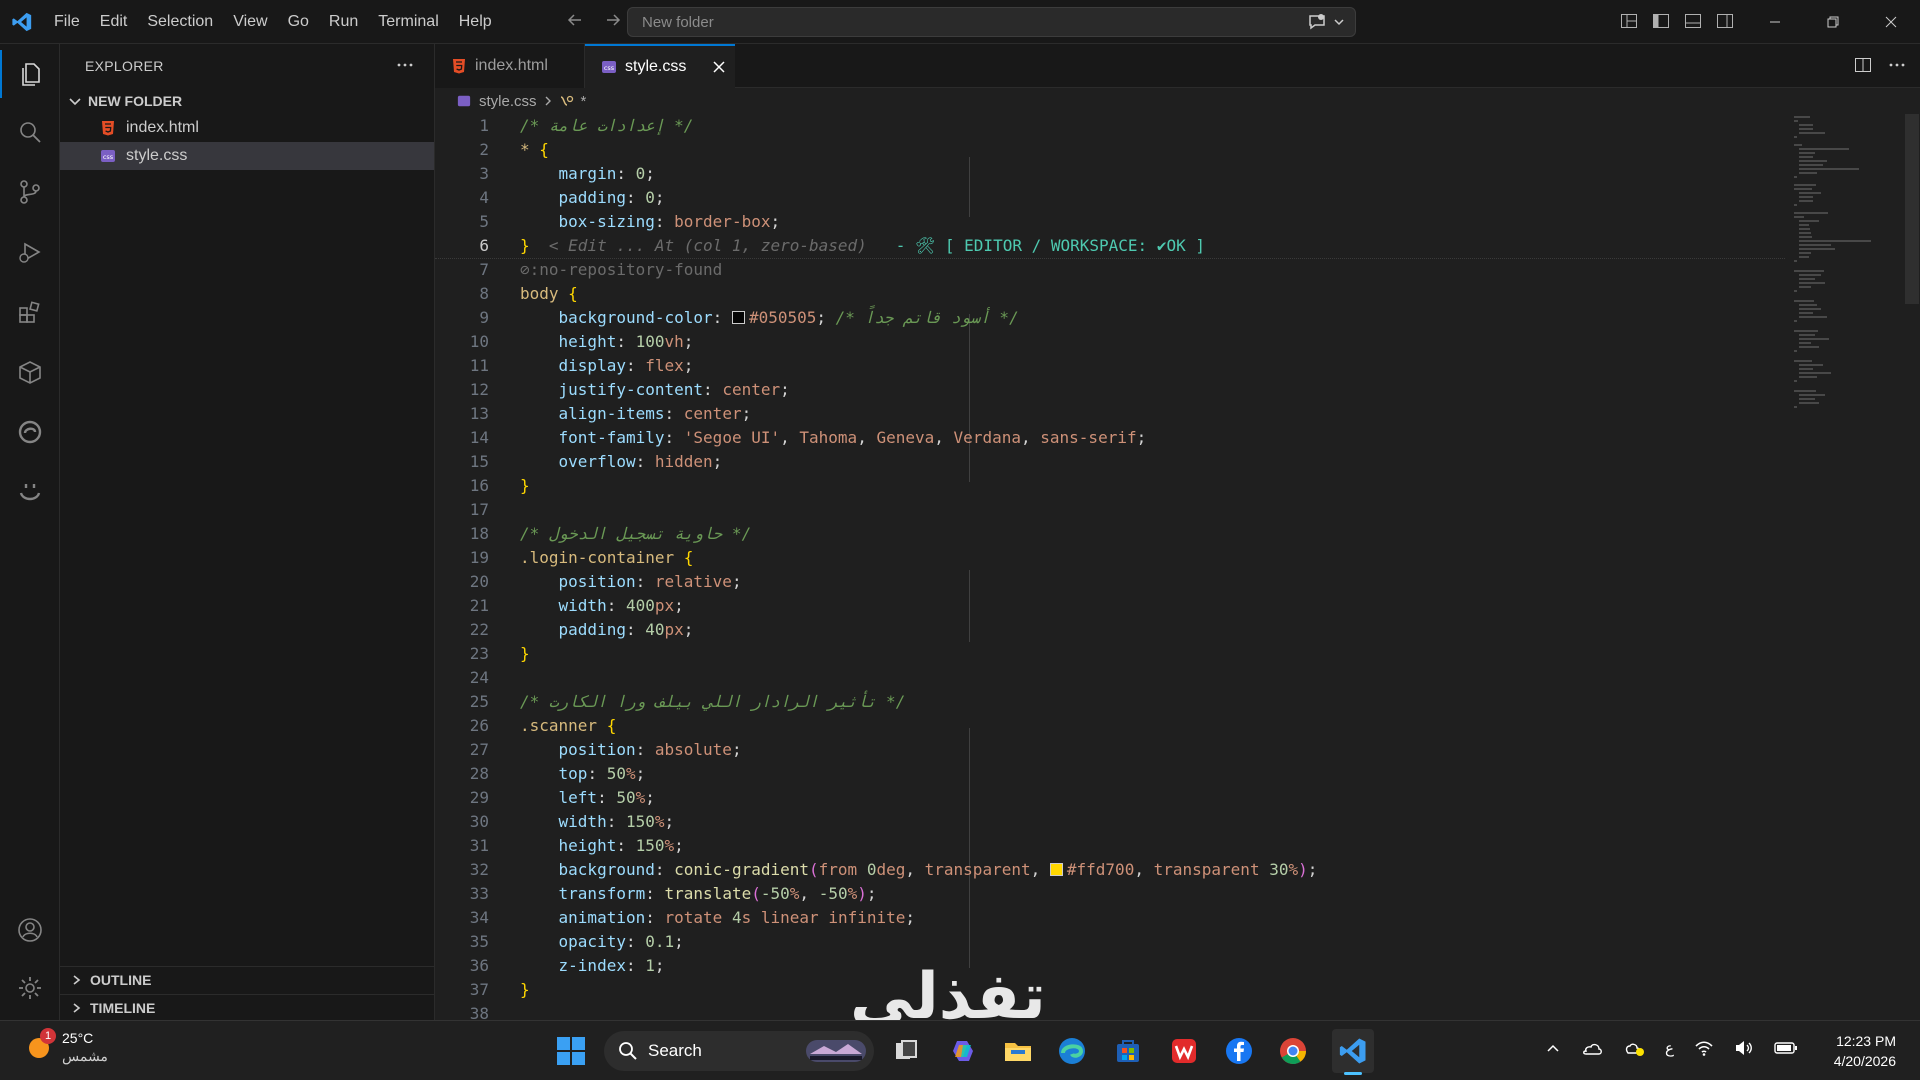  I want to click on file-item-index-html: index.html, so click(247, 128).